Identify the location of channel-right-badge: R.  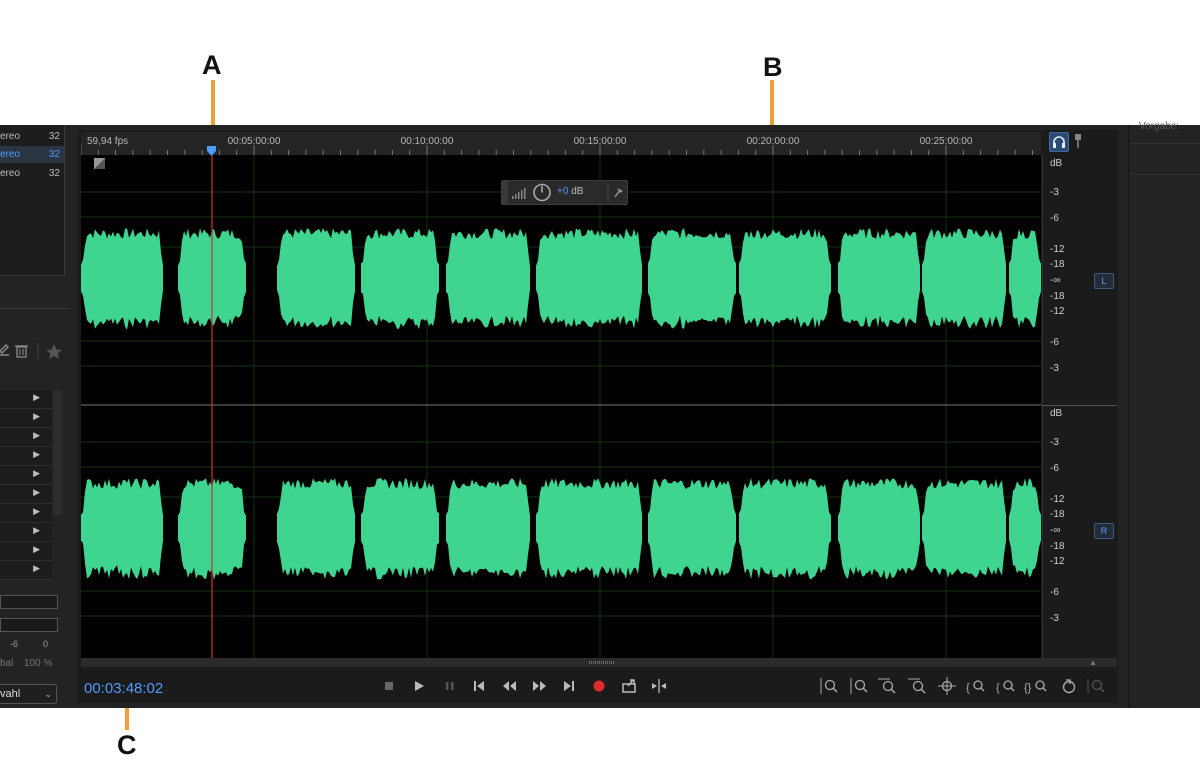
(1104, 531).